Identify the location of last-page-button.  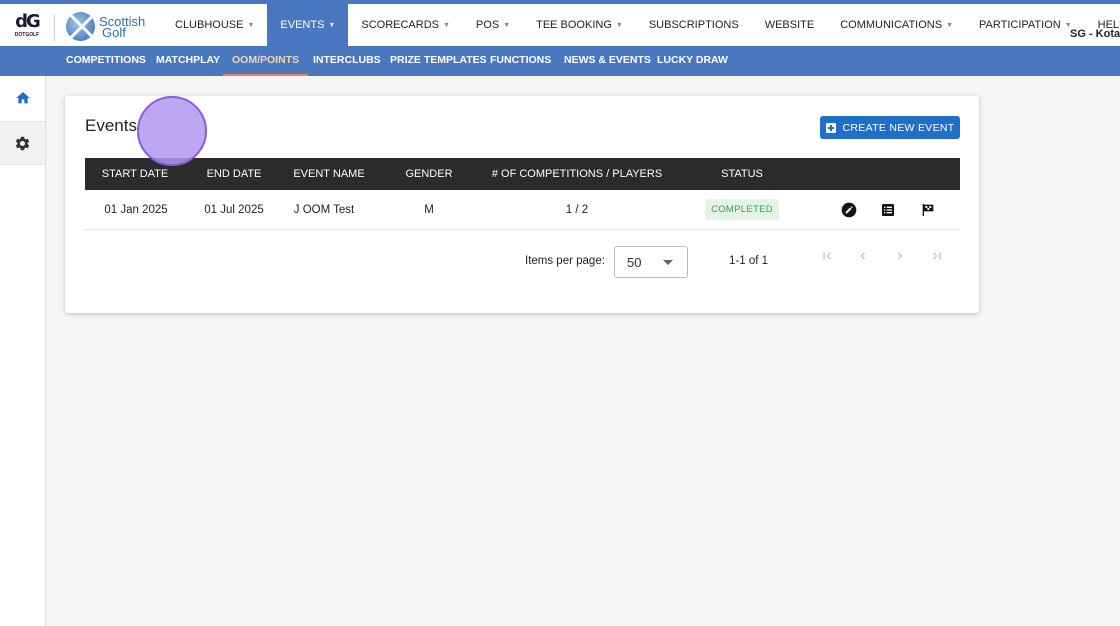
(937, 256).